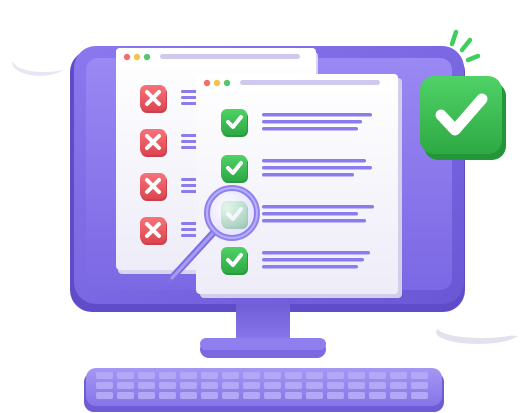  What do you see at coordinates (43, 51) in the screenshot?
I see `cloud-top-left` at bounding box center [43, 51].